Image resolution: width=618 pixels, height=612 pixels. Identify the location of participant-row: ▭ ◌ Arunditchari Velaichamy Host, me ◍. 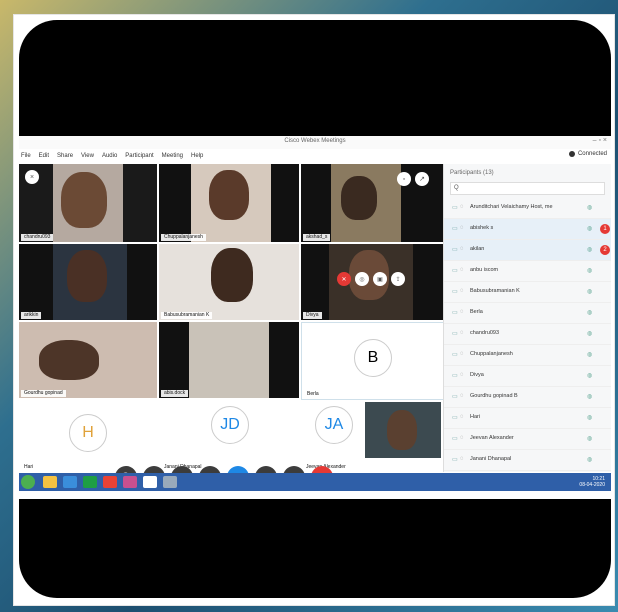
(527, 208).